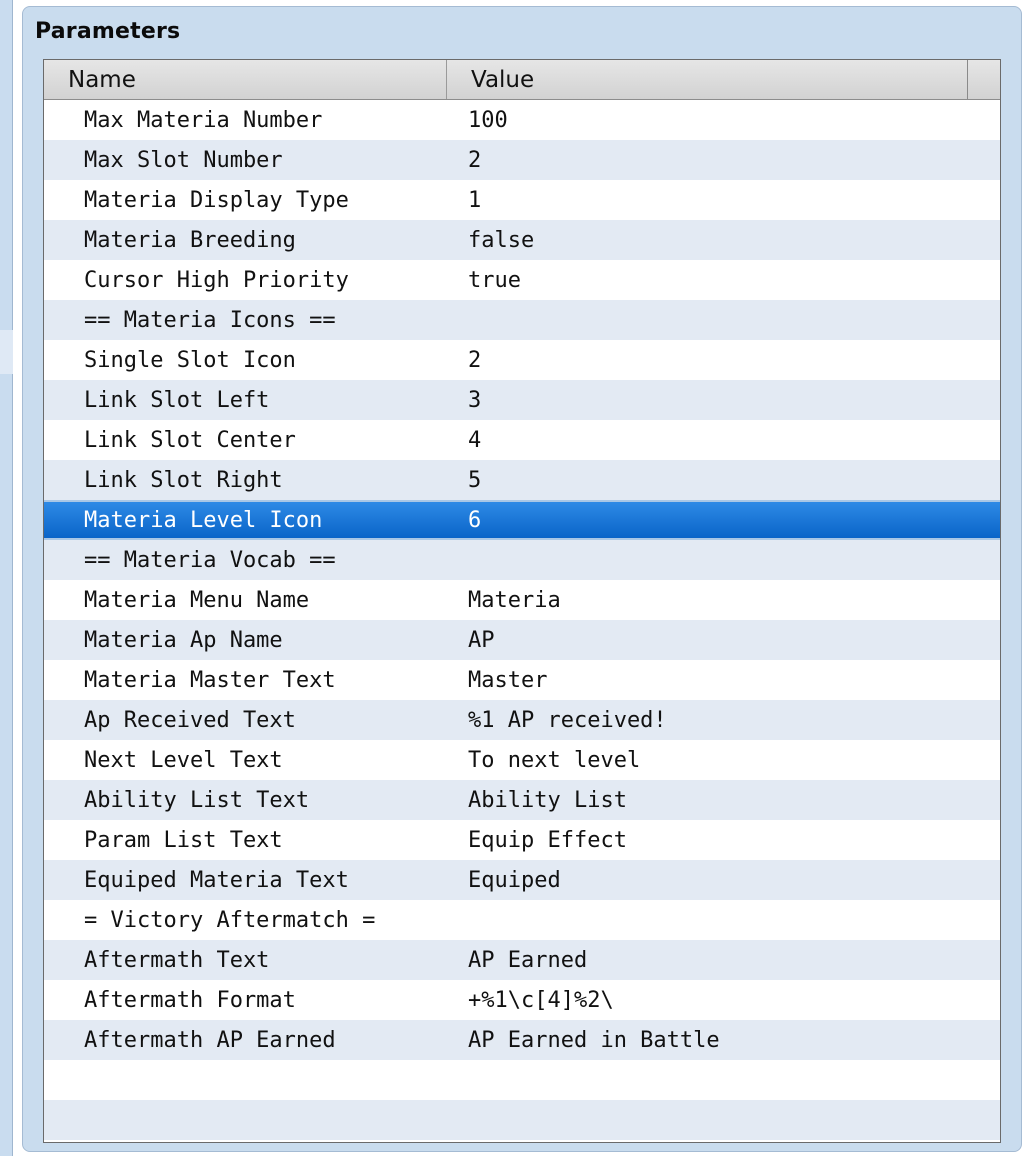 This screenshot has height=1156, width=1028. I want to click on row-name-cell: Cursor High Priority, so click(216, 280).